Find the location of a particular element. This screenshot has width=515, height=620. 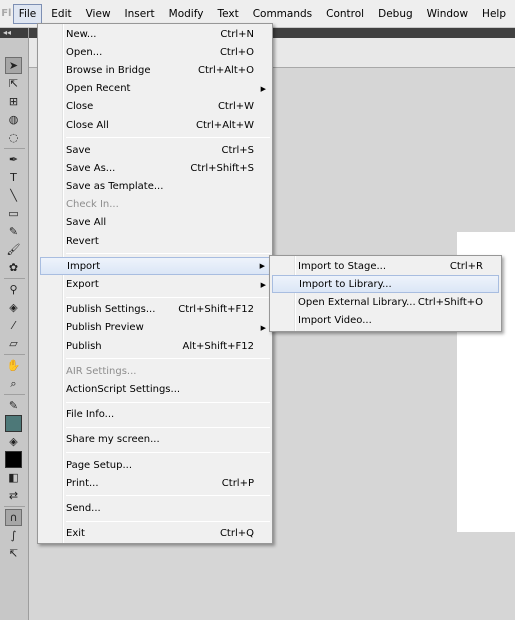

menu-view: View is located at coordinates (98, 14).